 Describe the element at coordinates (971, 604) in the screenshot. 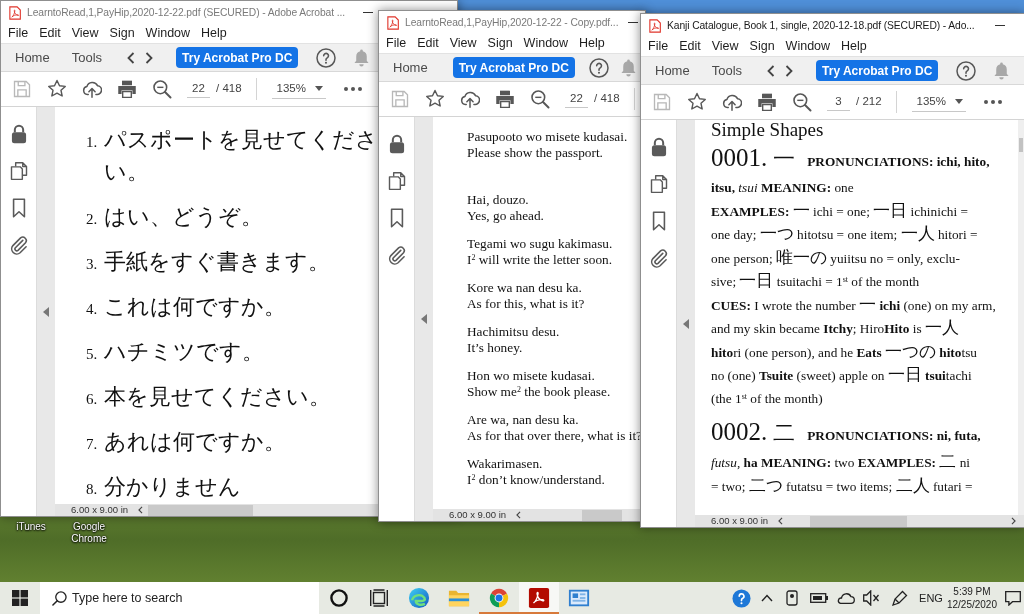

I see `clock-date: 12/25/2020` at that location.